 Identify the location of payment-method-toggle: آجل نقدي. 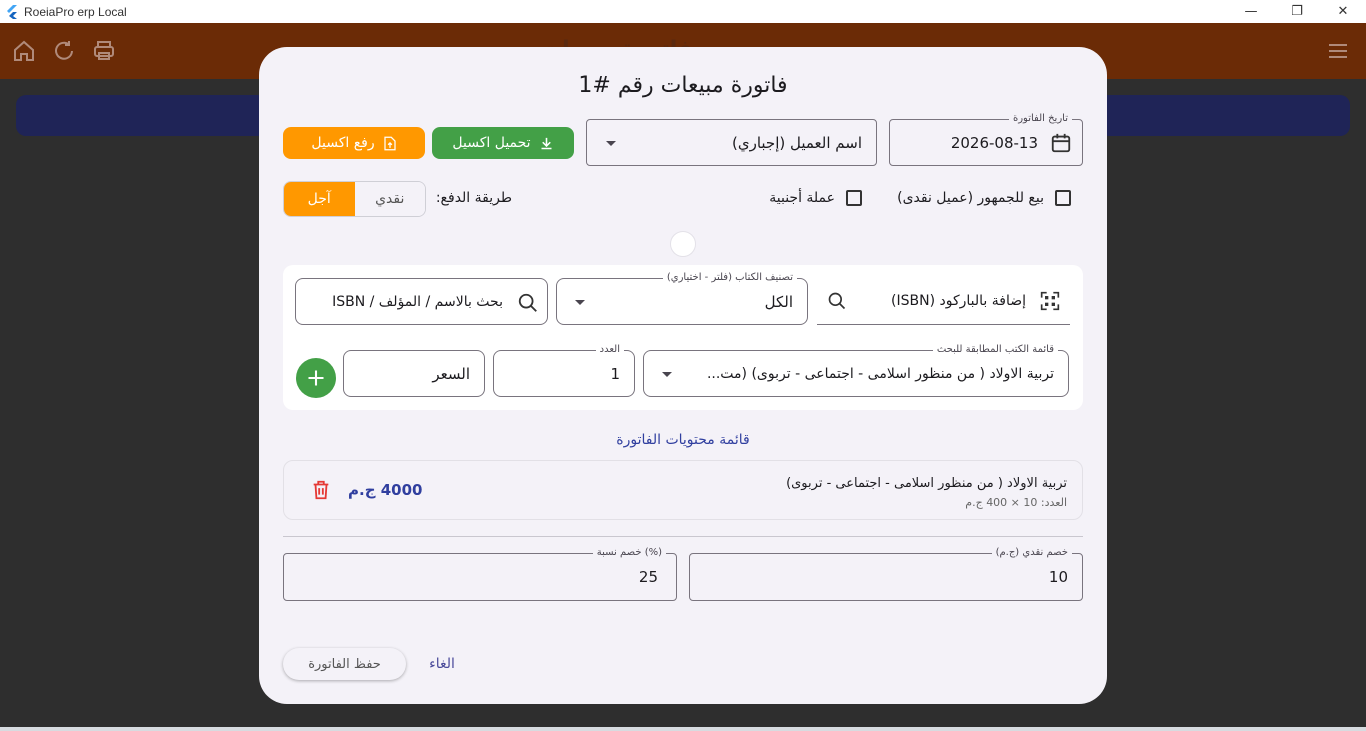
(354, 199).